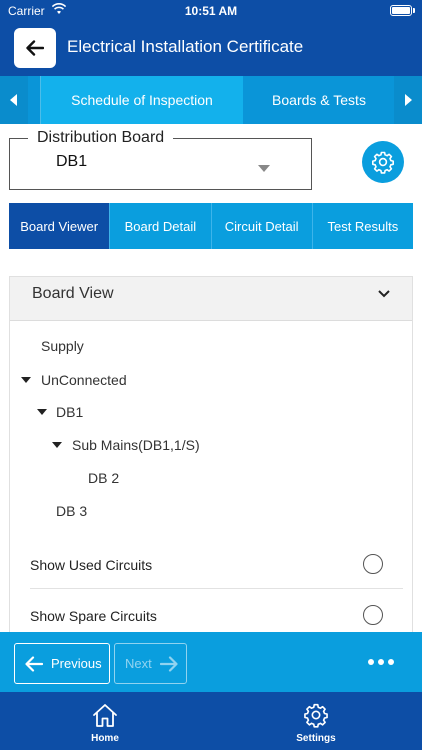  I want to click on back-button, so click(35, 48).